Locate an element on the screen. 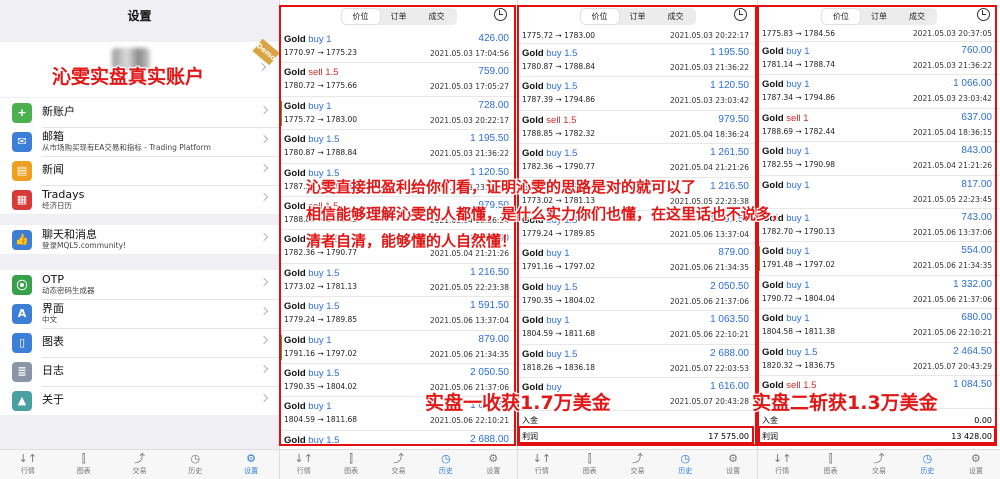 The image size is (1000, 479). chart-icon: ▯ is located at coordinates (22, 342).